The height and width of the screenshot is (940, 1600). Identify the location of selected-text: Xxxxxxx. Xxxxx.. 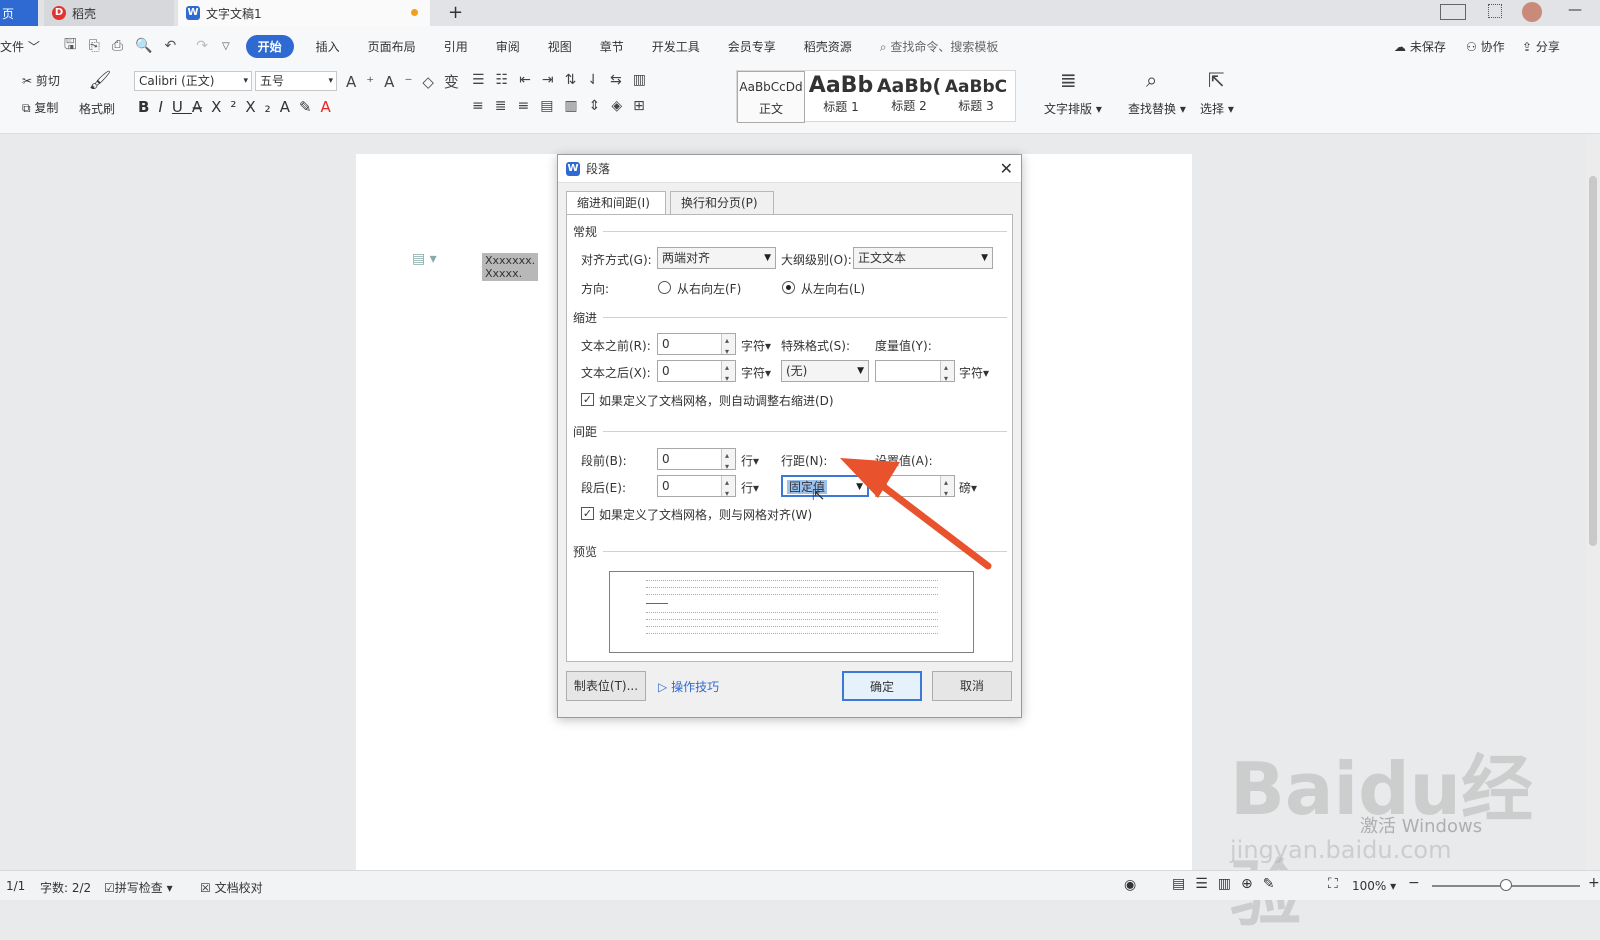
(510, 267).